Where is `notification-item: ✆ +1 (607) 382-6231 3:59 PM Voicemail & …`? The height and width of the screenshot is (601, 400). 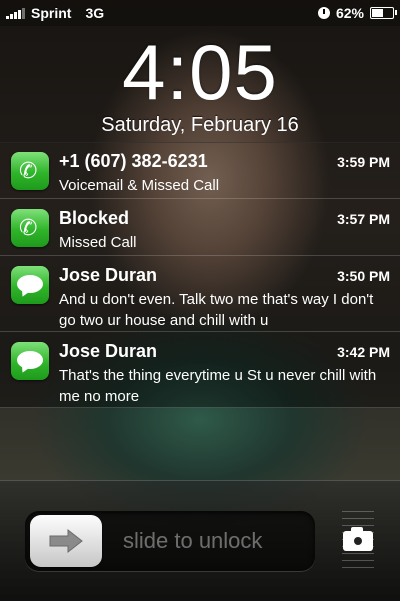 notification-item: ✆ +1 (607) 382-6231 3:59 PM Voicemail & … is located at coordinates (200, 170).